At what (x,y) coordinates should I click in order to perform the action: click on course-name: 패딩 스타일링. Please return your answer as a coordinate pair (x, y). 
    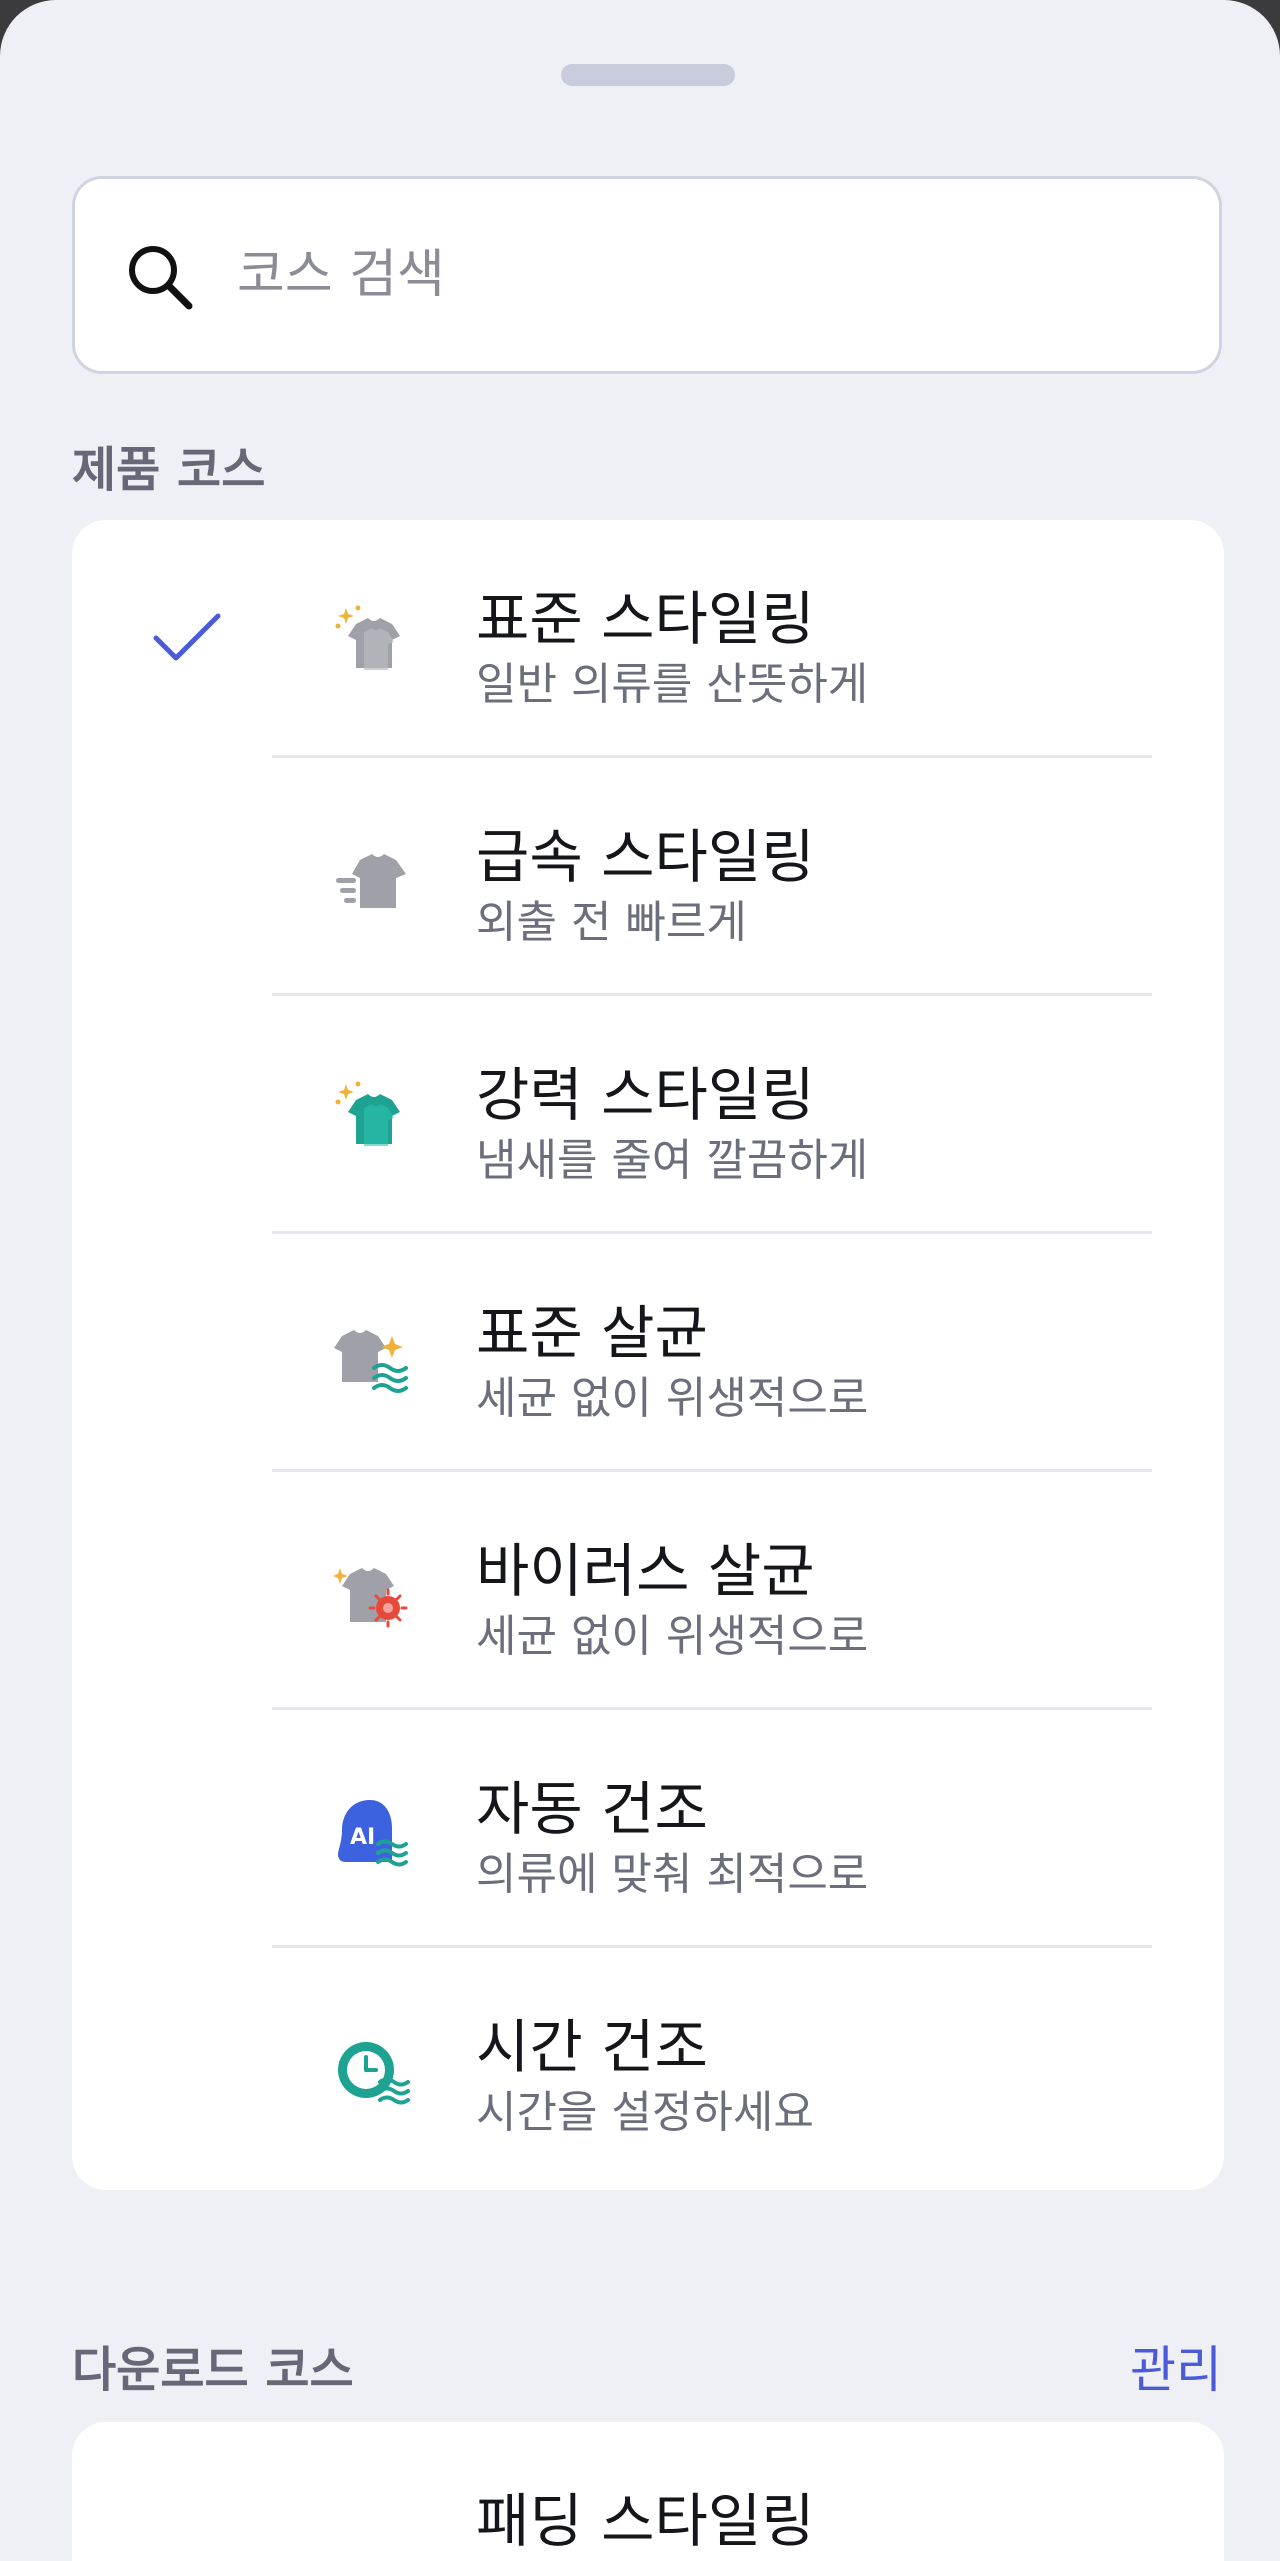
    Looking at the image, I should click on (645, 2521).